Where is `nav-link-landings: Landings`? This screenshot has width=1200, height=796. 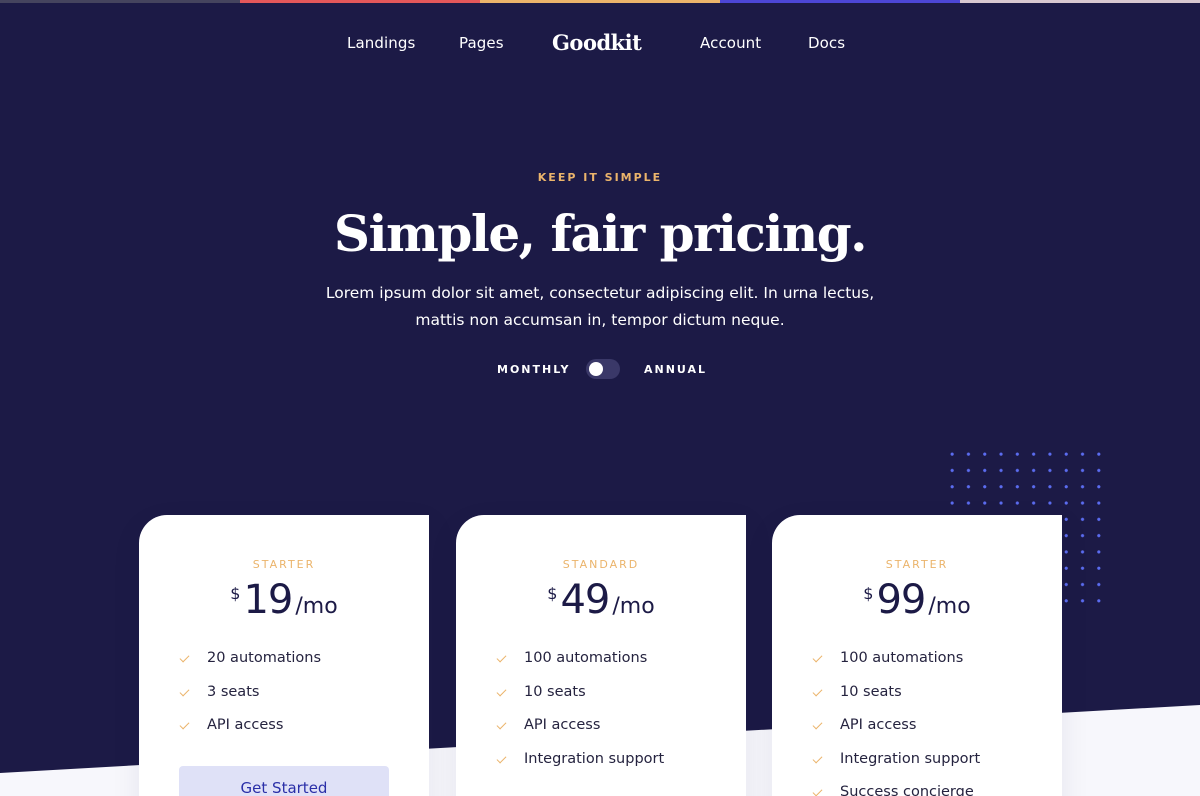
nav-link-landings: Landings is located at coordinates (381, 43).